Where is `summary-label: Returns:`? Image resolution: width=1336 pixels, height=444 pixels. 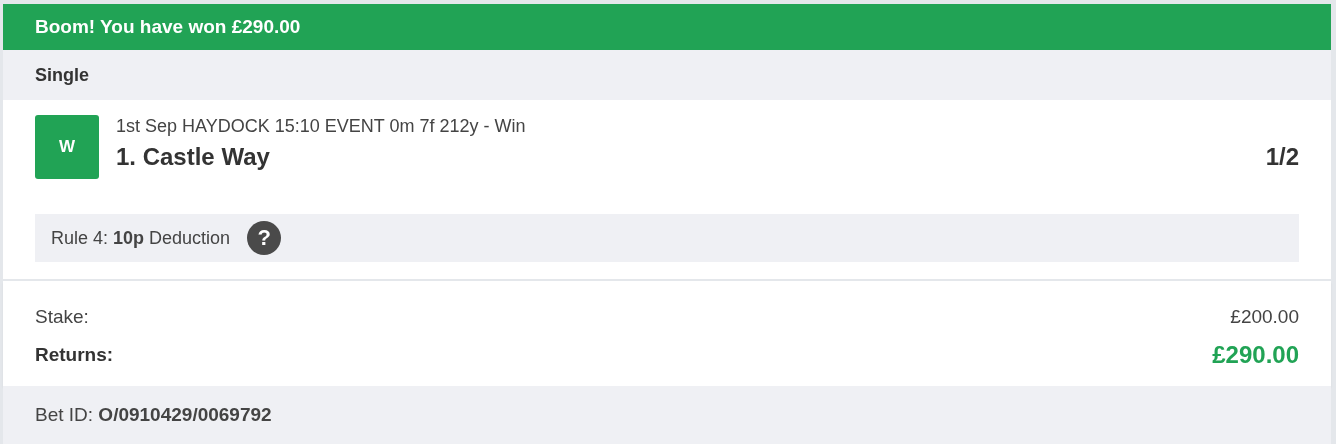
summary-label: Returns: is located at coordinates (74, 355).